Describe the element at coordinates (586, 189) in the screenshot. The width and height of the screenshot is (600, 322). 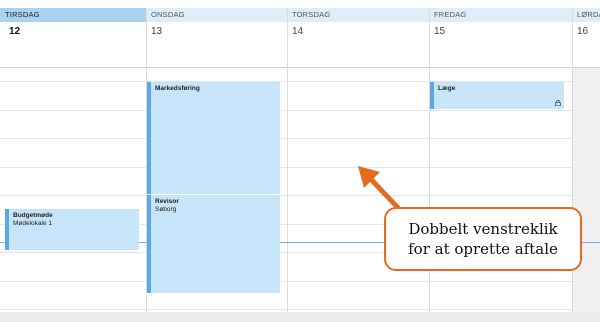
I see `weekend-column` at that location.